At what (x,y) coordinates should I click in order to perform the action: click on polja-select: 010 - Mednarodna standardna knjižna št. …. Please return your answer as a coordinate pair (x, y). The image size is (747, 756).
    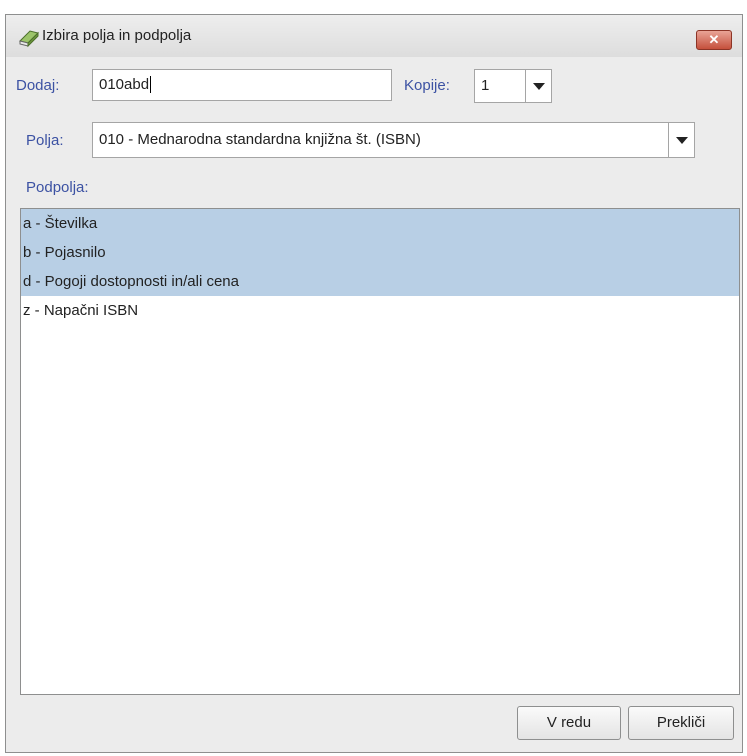
    Looking at the image, I should click on (393, 140).